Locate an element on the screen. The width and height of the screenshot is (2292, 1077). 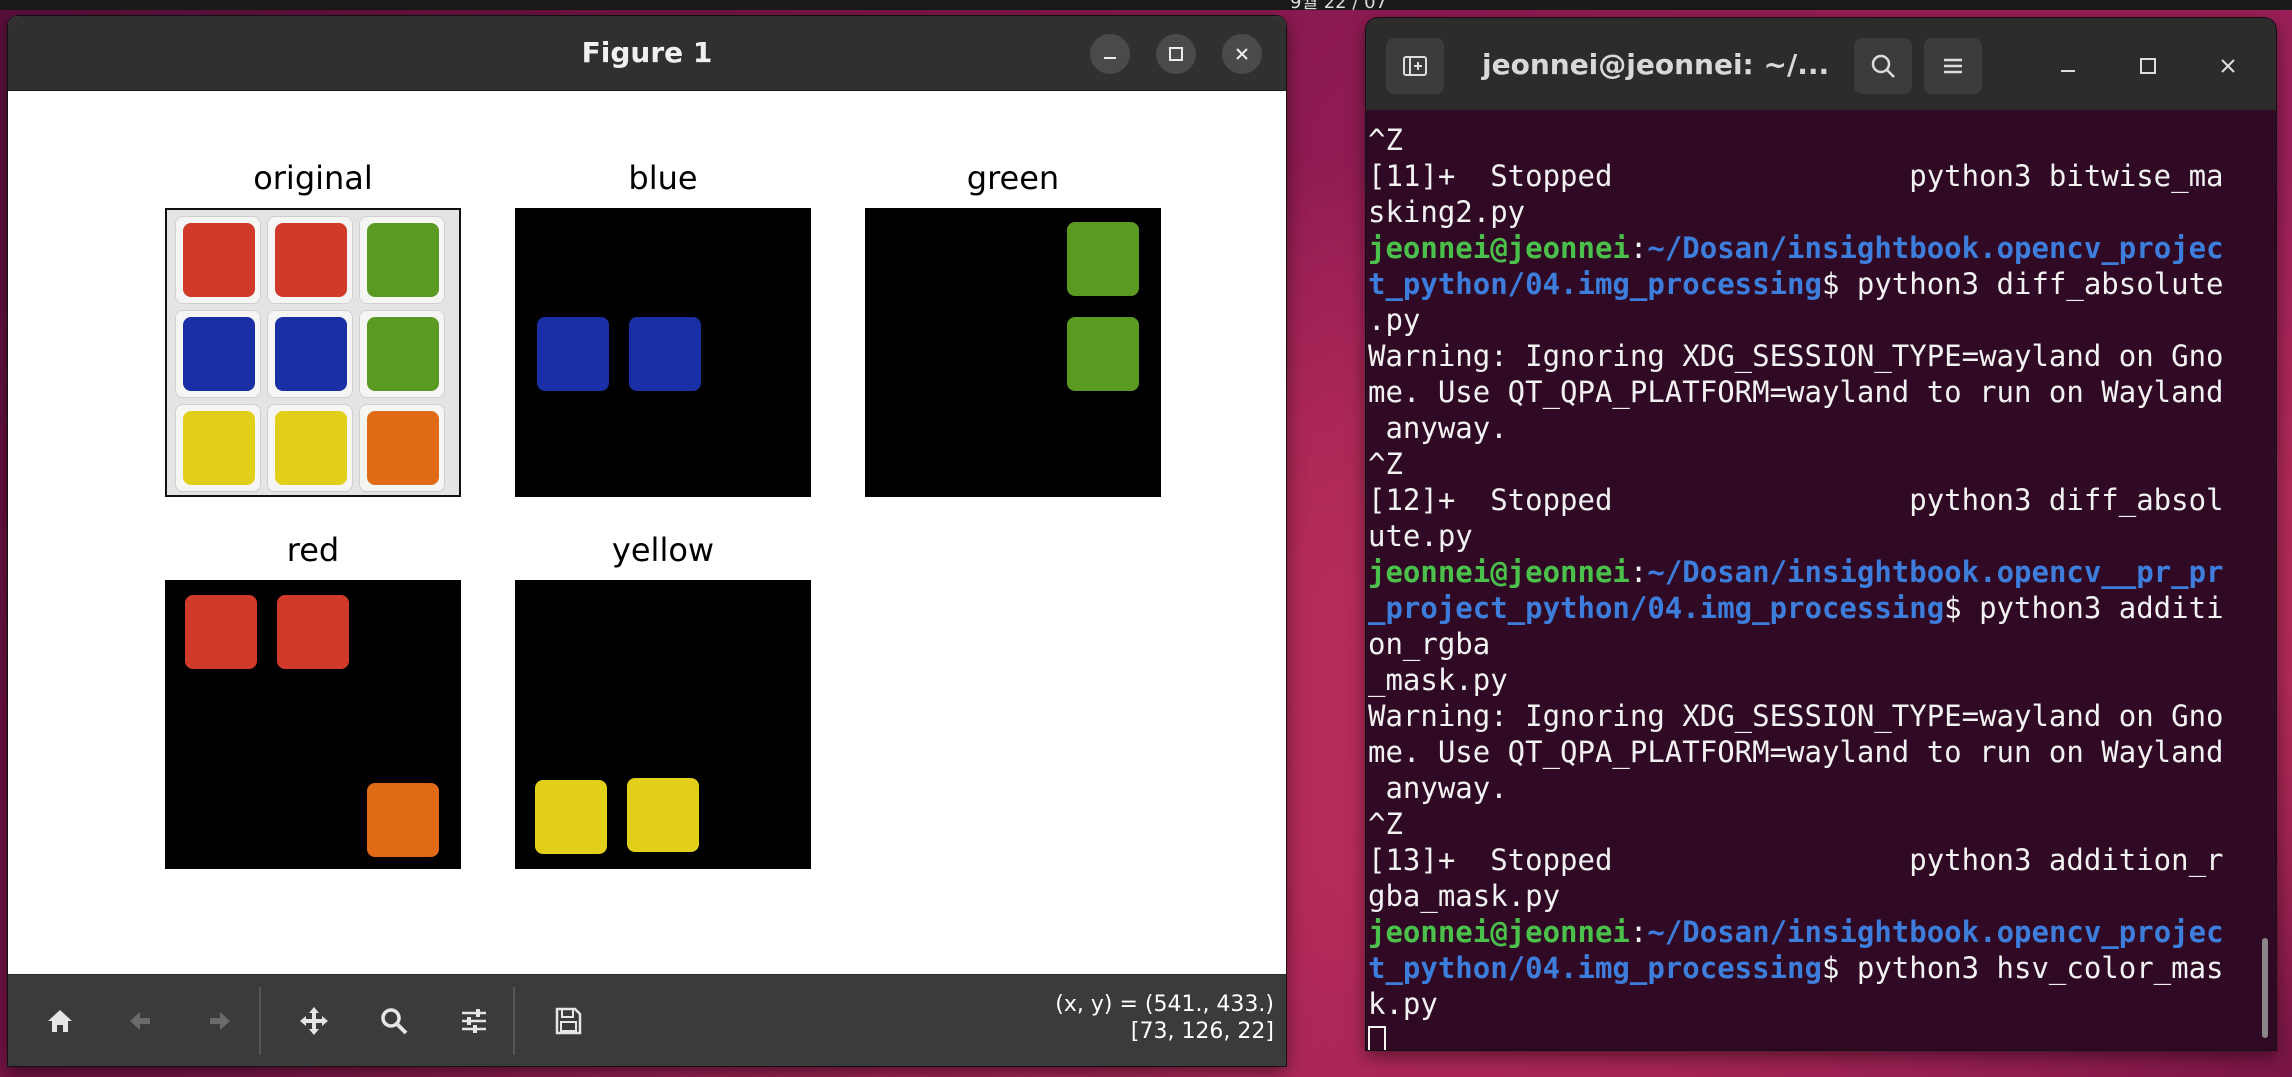
close-button is located at coordinates (1242, 54).